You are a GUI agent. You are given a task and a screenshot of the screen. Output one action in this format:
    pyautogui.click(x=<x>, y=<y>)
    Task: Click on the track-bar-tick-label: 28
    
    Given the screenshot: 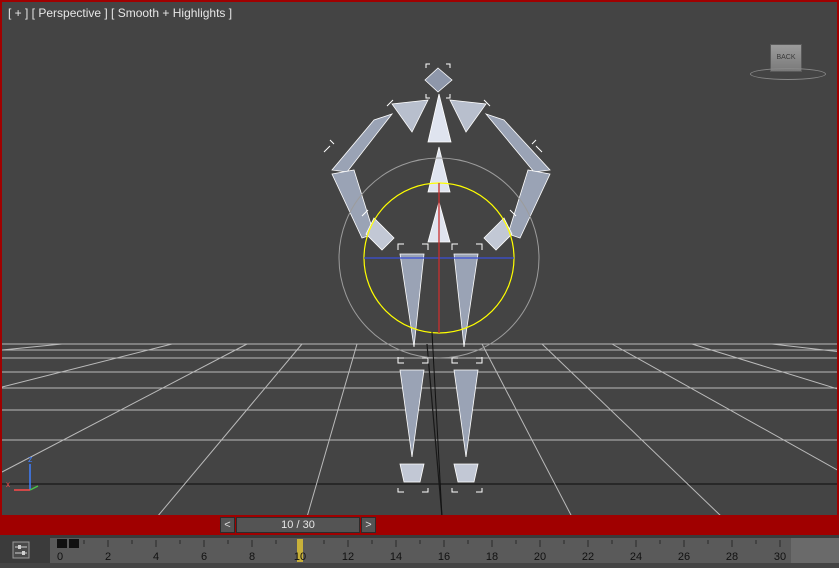 What is the action you would take?
    pyautogui.click(x=732, y=557)
    